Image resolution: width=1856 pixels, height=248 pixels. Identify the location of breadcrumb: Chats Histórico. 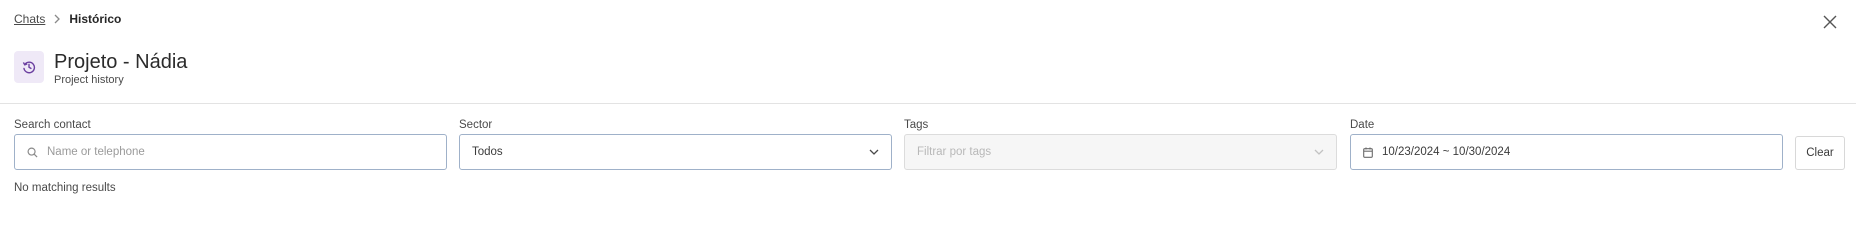
(67, 19).